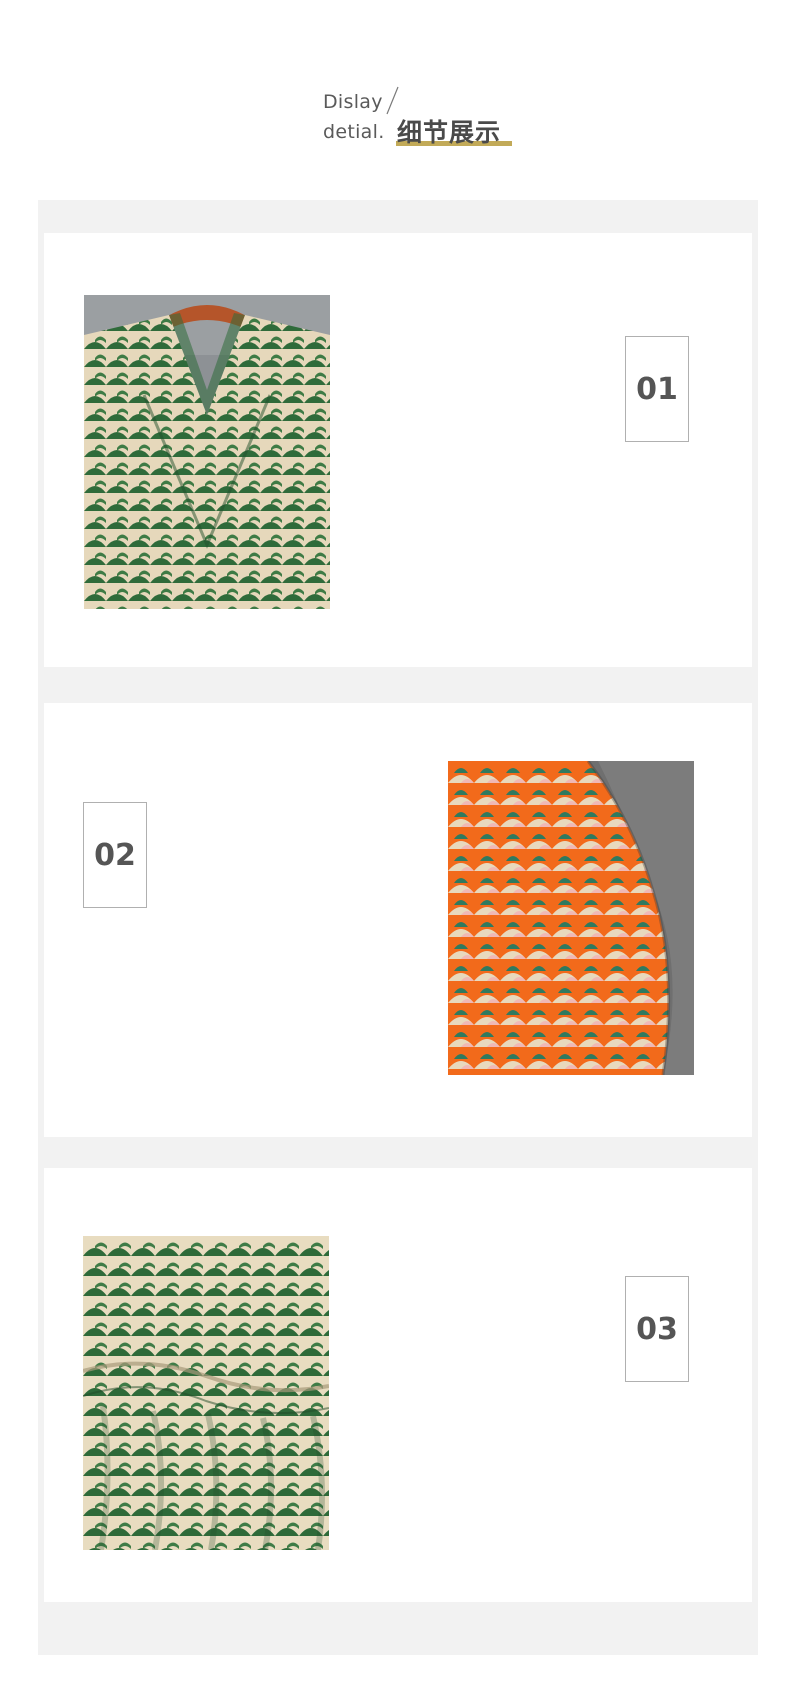  Describe the element at coordinates (115, 855) in the screenshot. I see `detail-number-badge-2: 02` at that location.